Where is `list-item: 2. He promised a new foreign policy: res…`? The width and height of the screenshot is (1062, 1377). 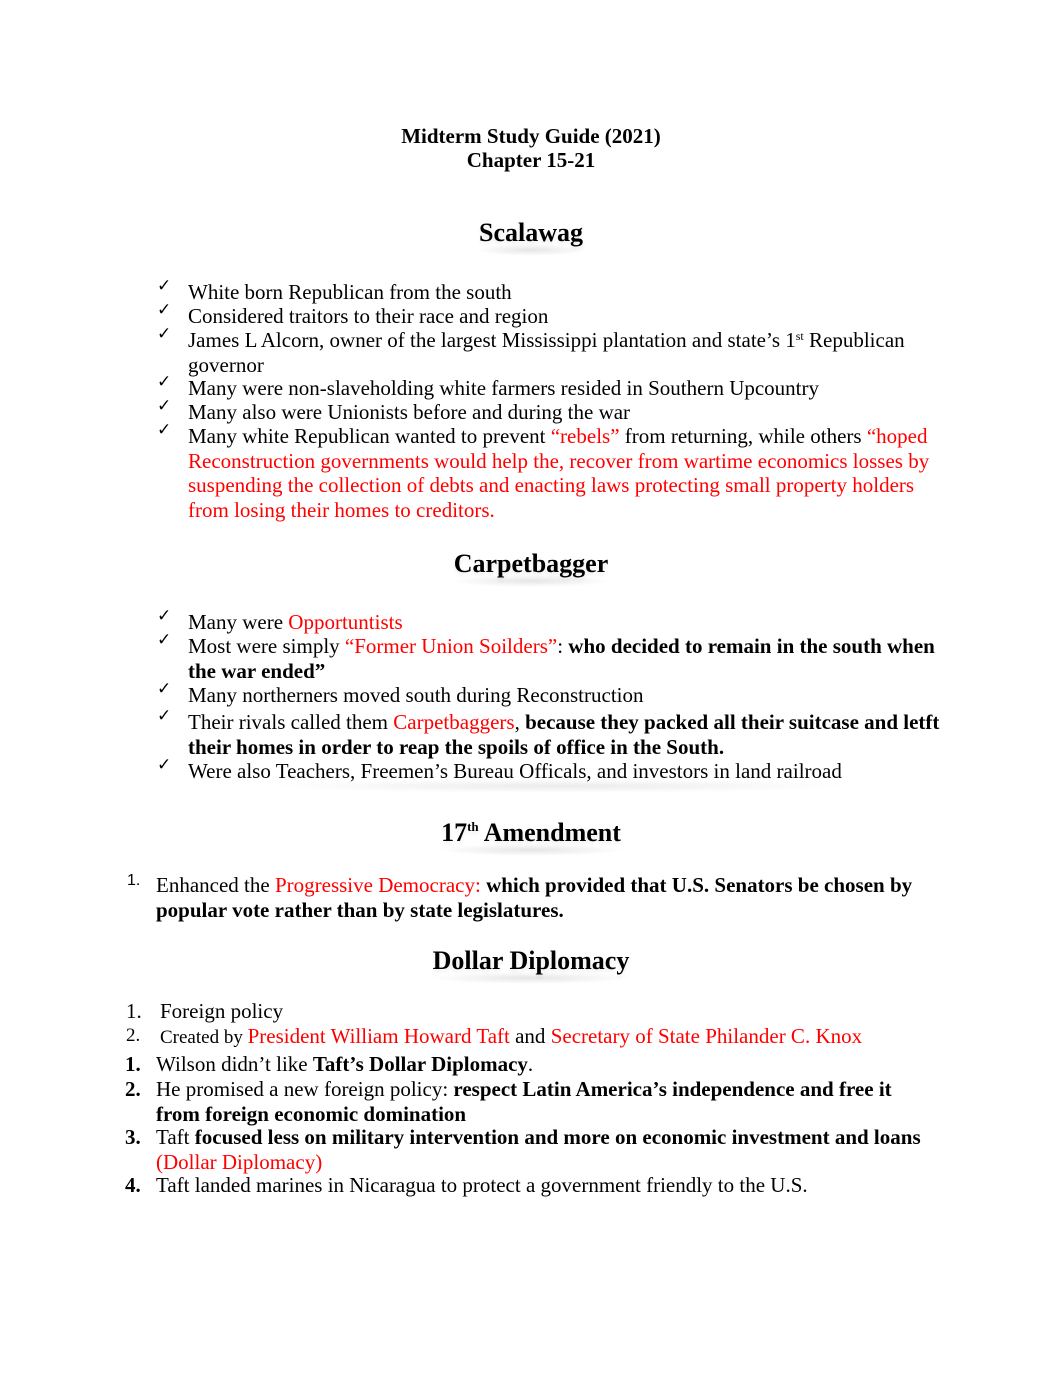 list-item: 2. He promised a new foreign policy: res… is located at coordinates (508, 1101).